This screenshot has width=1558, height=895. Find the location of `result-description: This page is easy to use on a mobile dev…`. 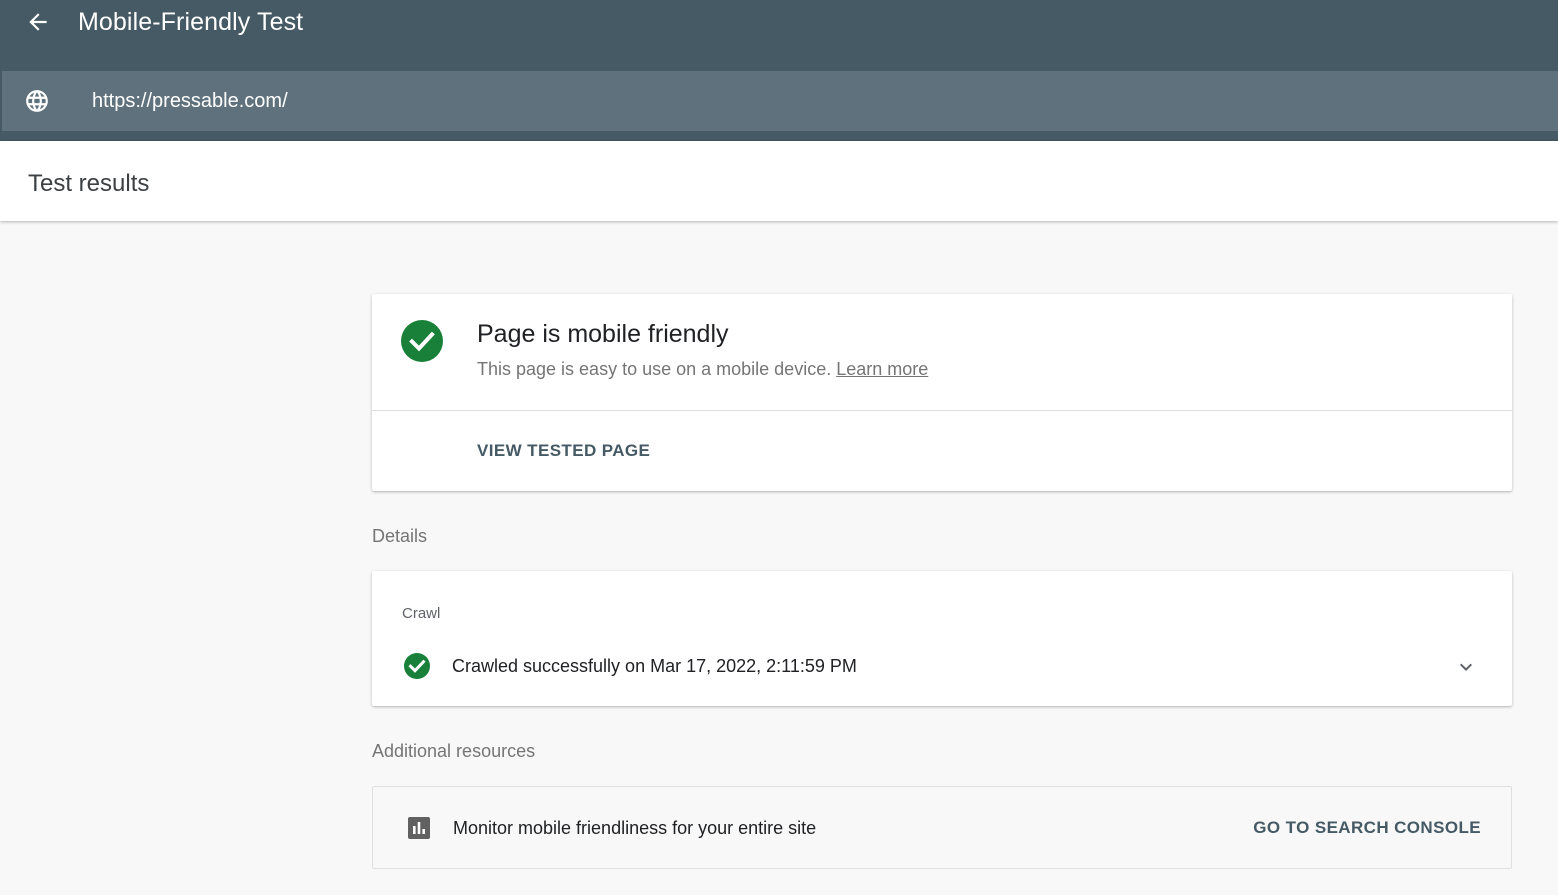

result-description: This page is easy to use on a mobile dev… is located at coordinates (702, 369).